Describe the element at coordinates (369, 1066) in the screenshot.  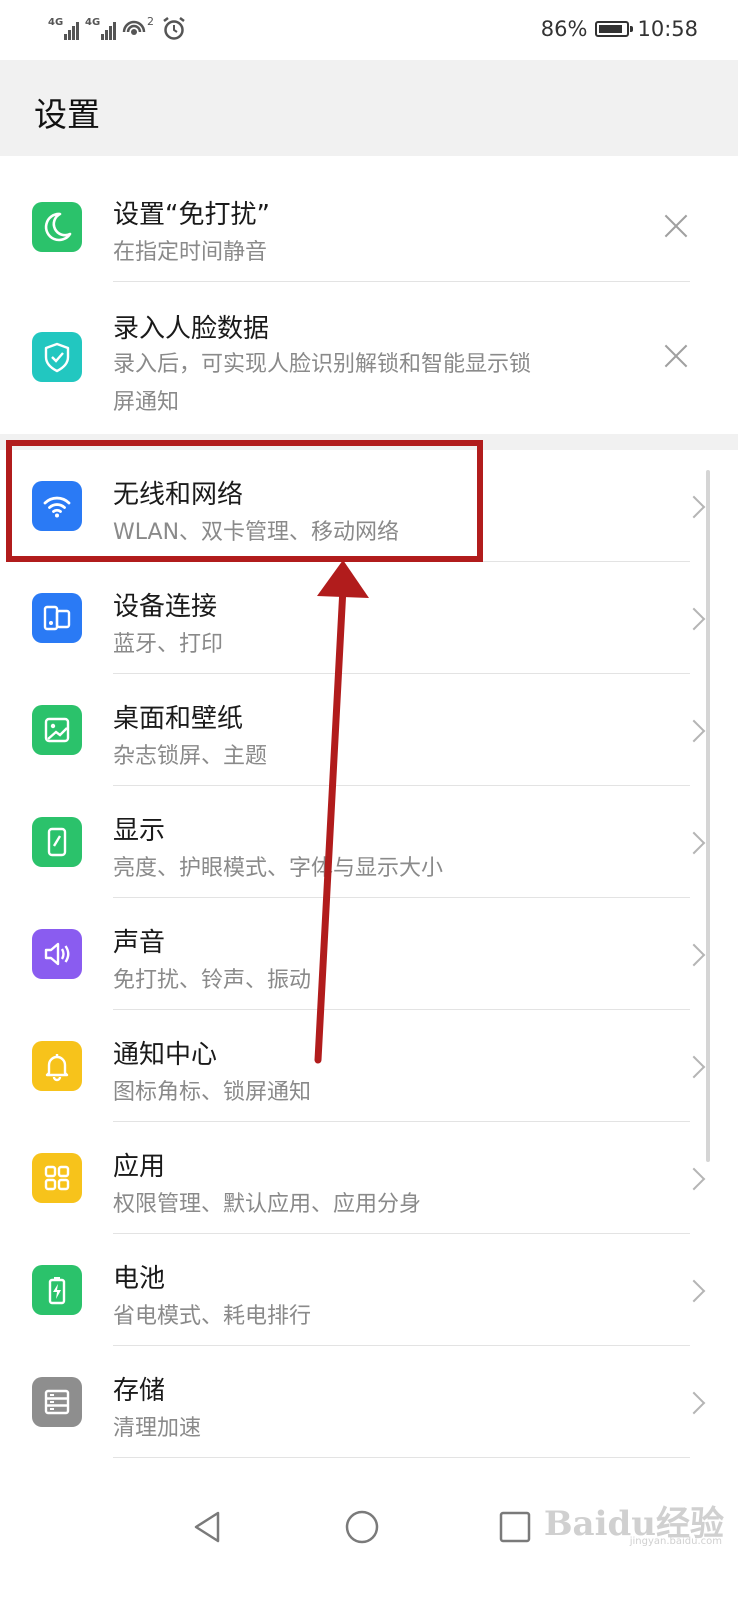
I see `settings-item-notification-center: 通知中心 图标角标、锁屏通知` at that location.